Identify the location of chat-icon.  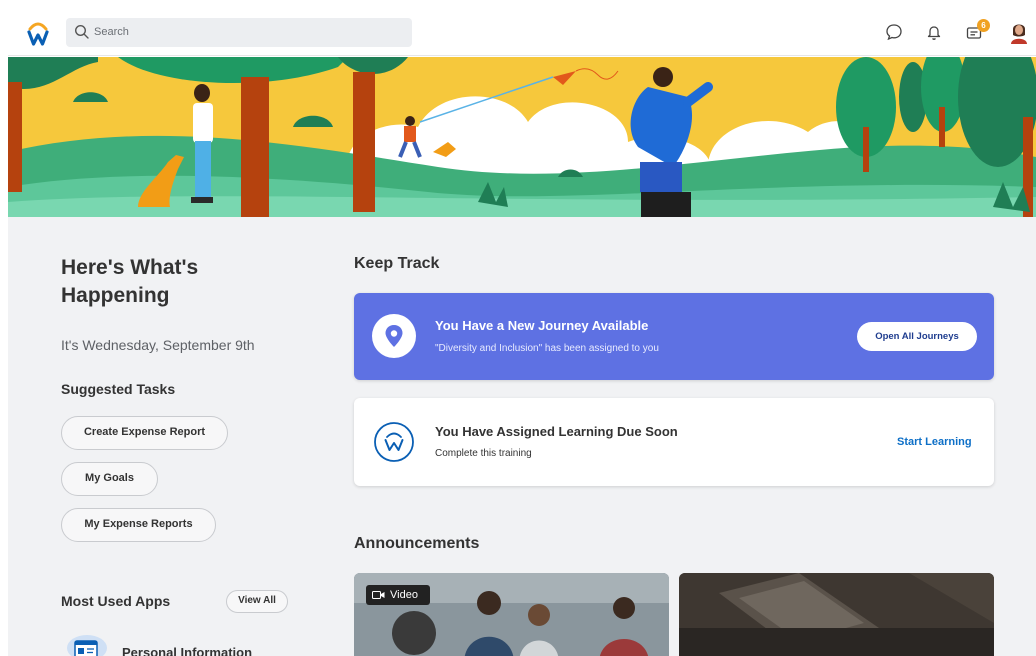
(894, 32).